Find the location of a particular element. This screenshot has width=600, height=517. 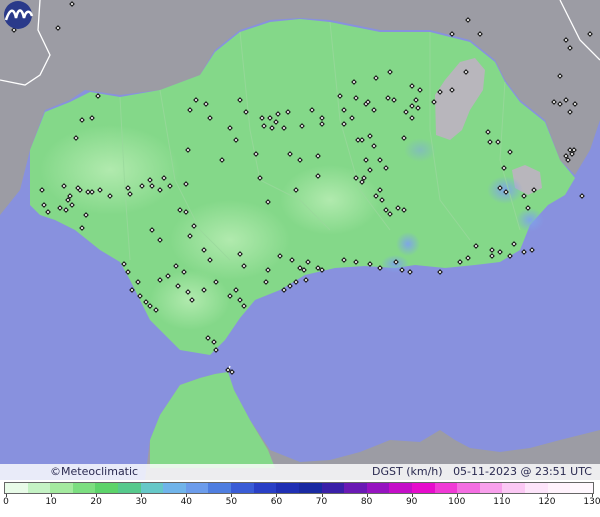

legend-tick-label: 10 is located at coordinates (51, 502).